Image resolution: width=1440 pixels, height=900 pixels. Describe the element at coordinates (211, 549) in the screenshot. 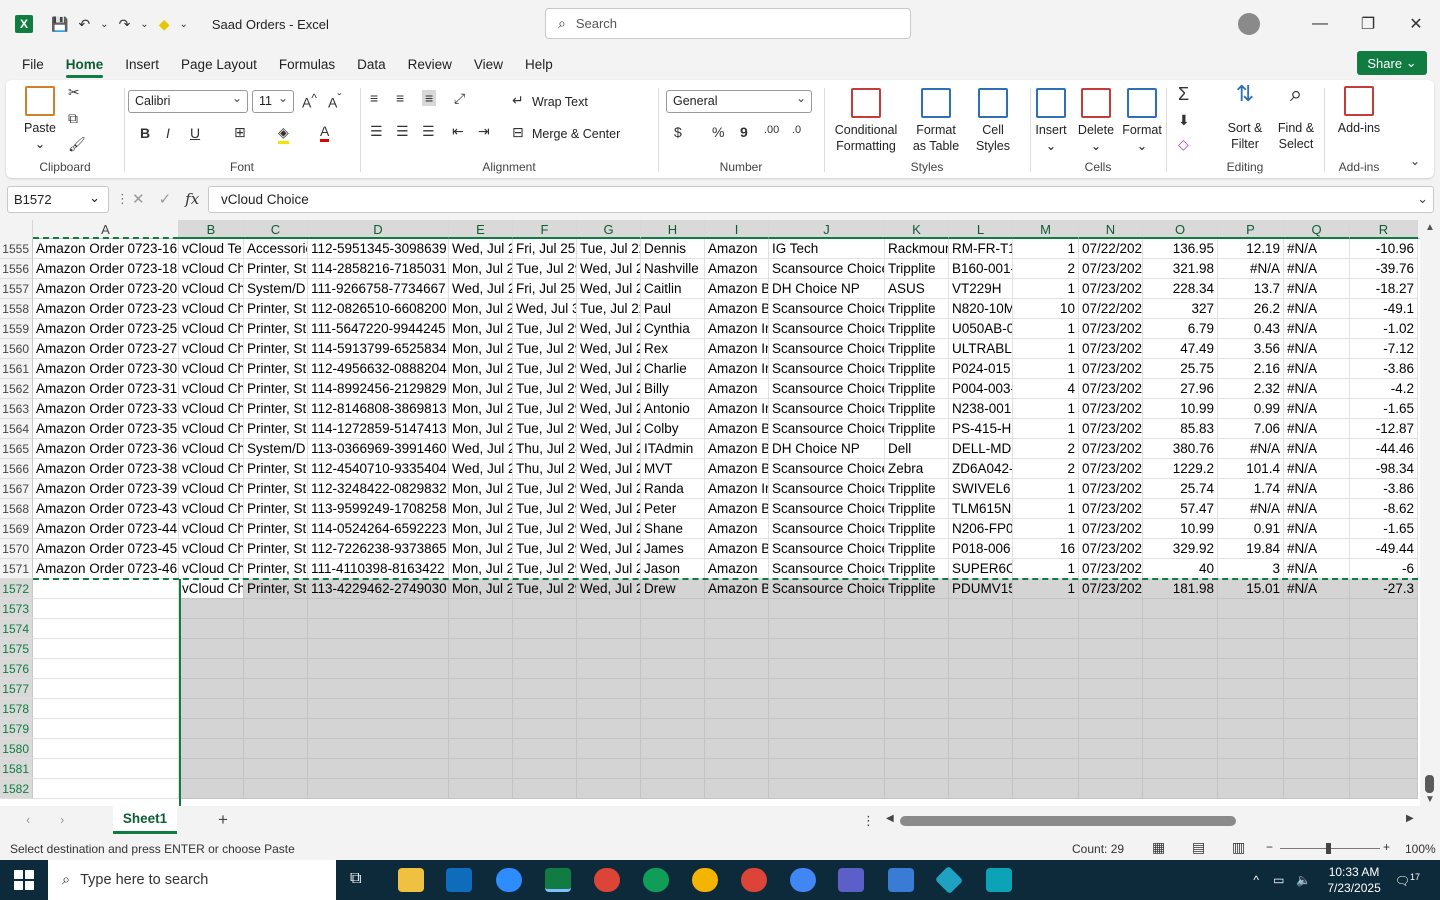

I see `cell-b1570: vCloud Ch` at that location.